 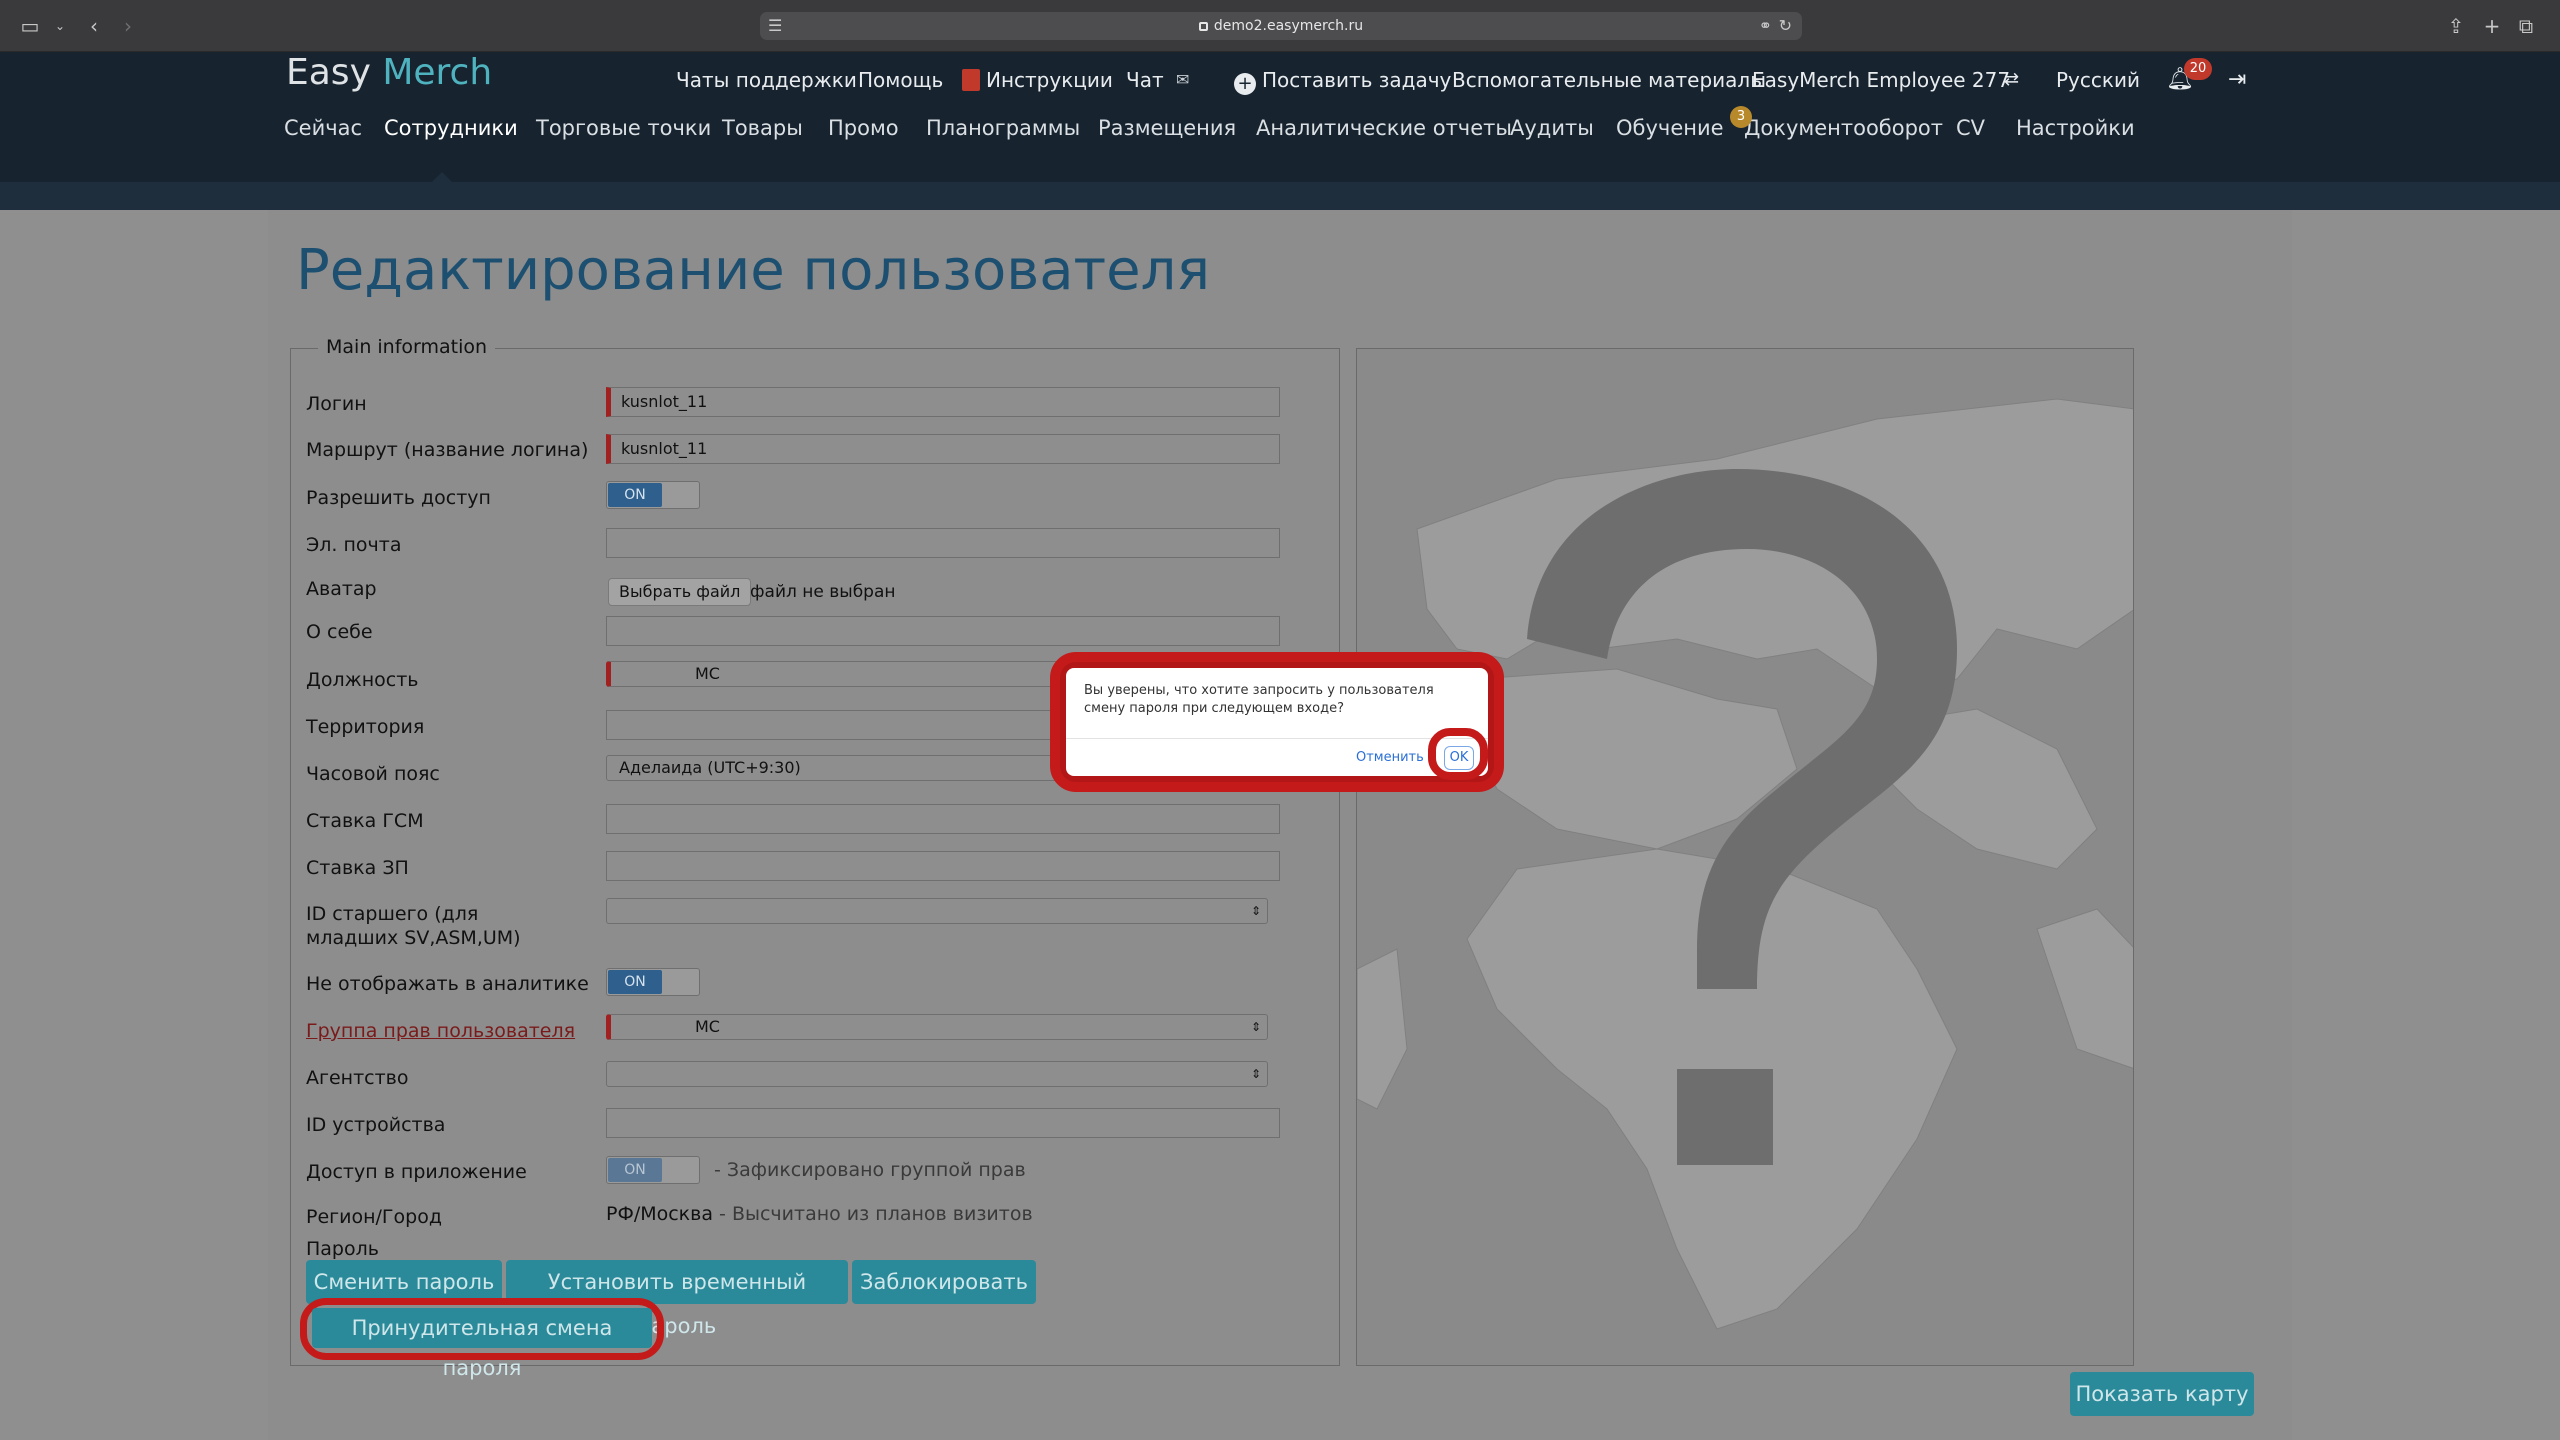 I want to click on url-text: demo2.easymerch.ru, so click(x=1288, y=26).